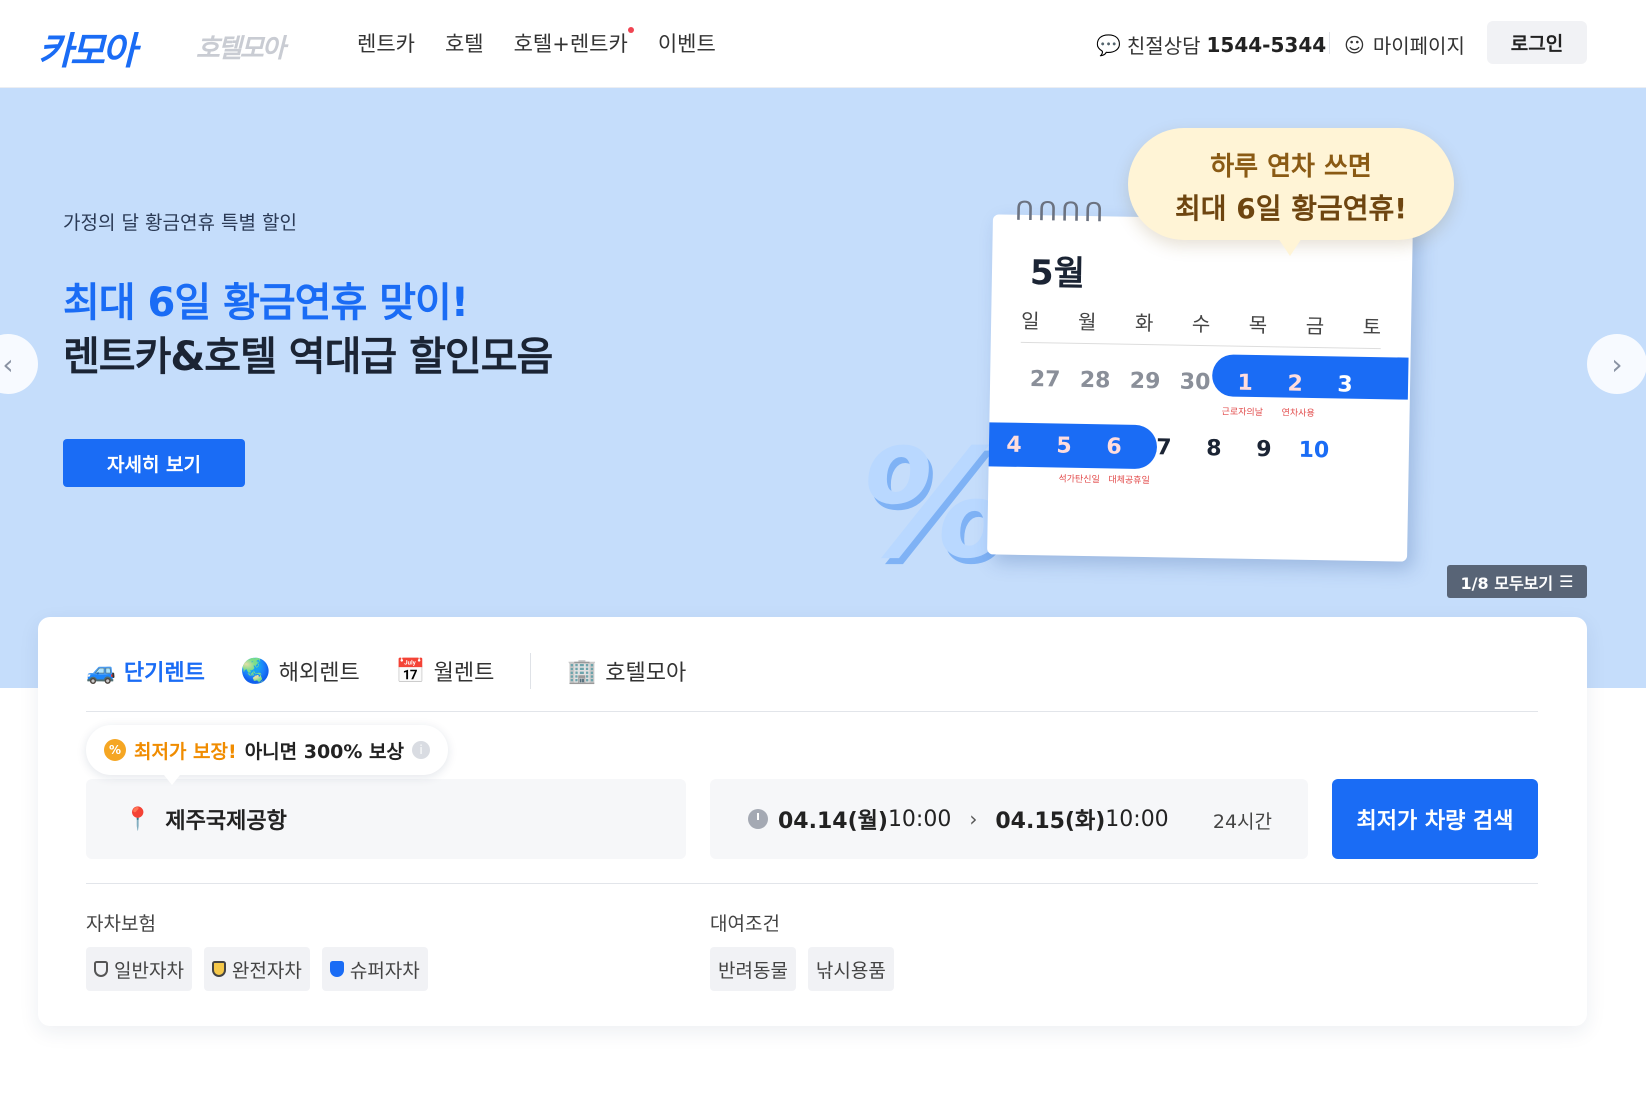 This screenshot has width=1646, height=1105. I want to click on weekday: 금, so click(1315, 326).